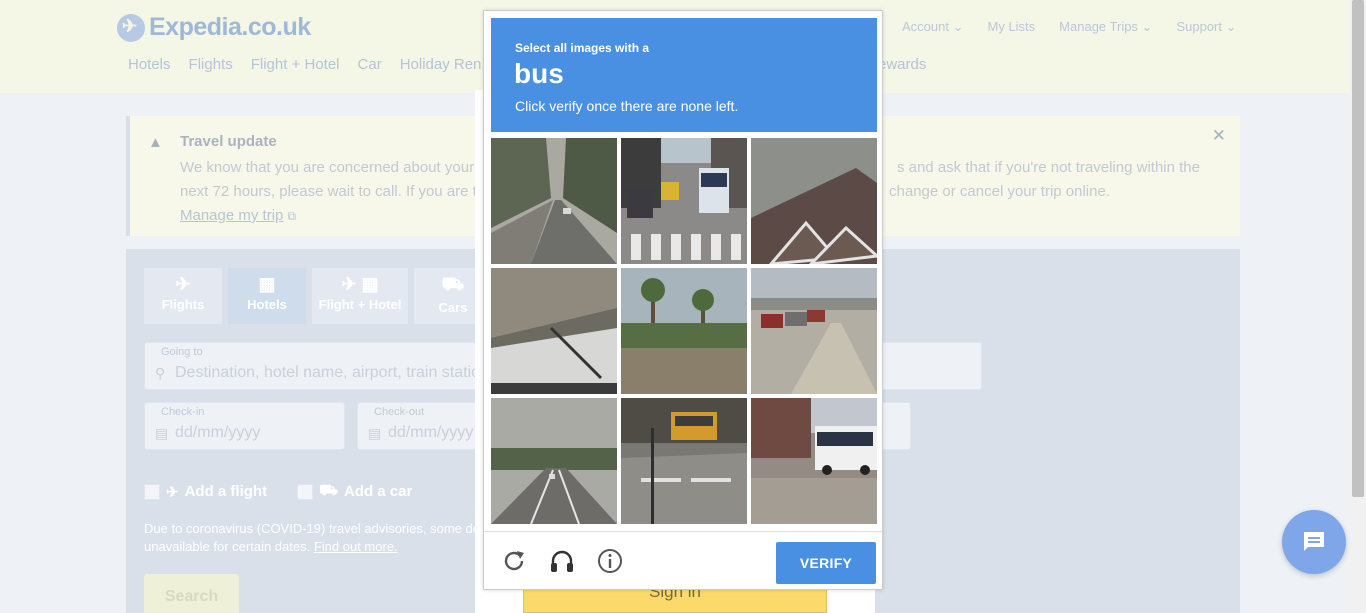 This screenshot has height=613, width=1366. I want to click on add-flight-checkbox: ✈ Add a flight, so click(205, 491).